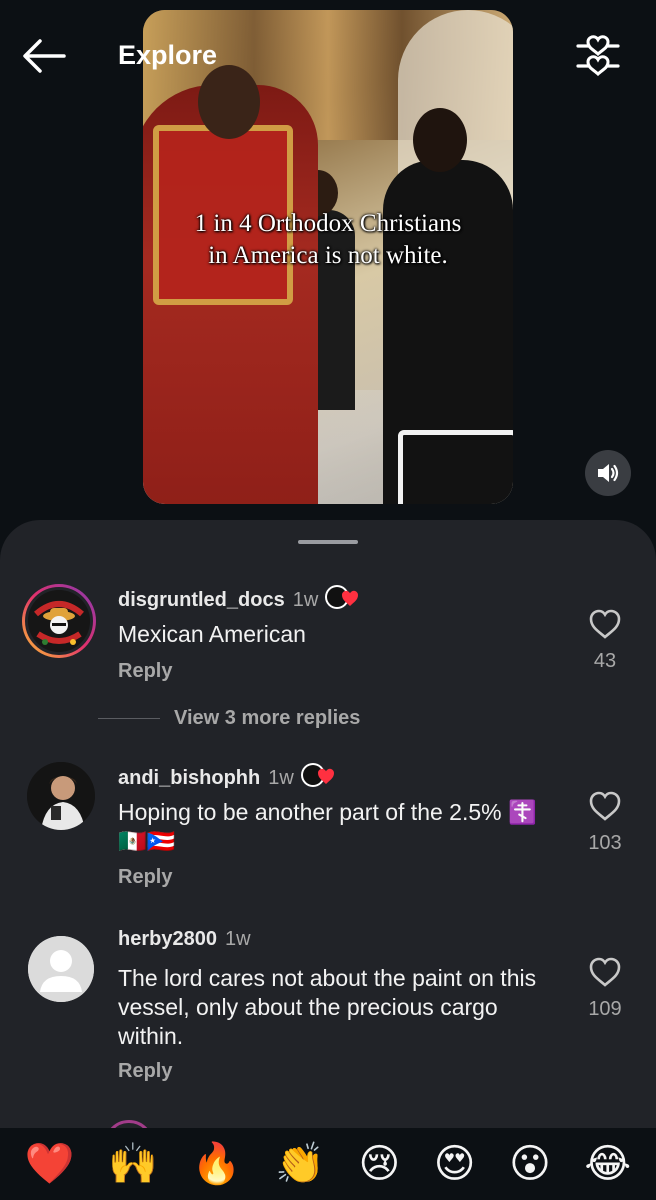  What do you see at coordinates (310, 812) in the screenshot?
I see `comment-text-body: Hoping to be another part of the 2.5%` at bounding box center [310, 812].